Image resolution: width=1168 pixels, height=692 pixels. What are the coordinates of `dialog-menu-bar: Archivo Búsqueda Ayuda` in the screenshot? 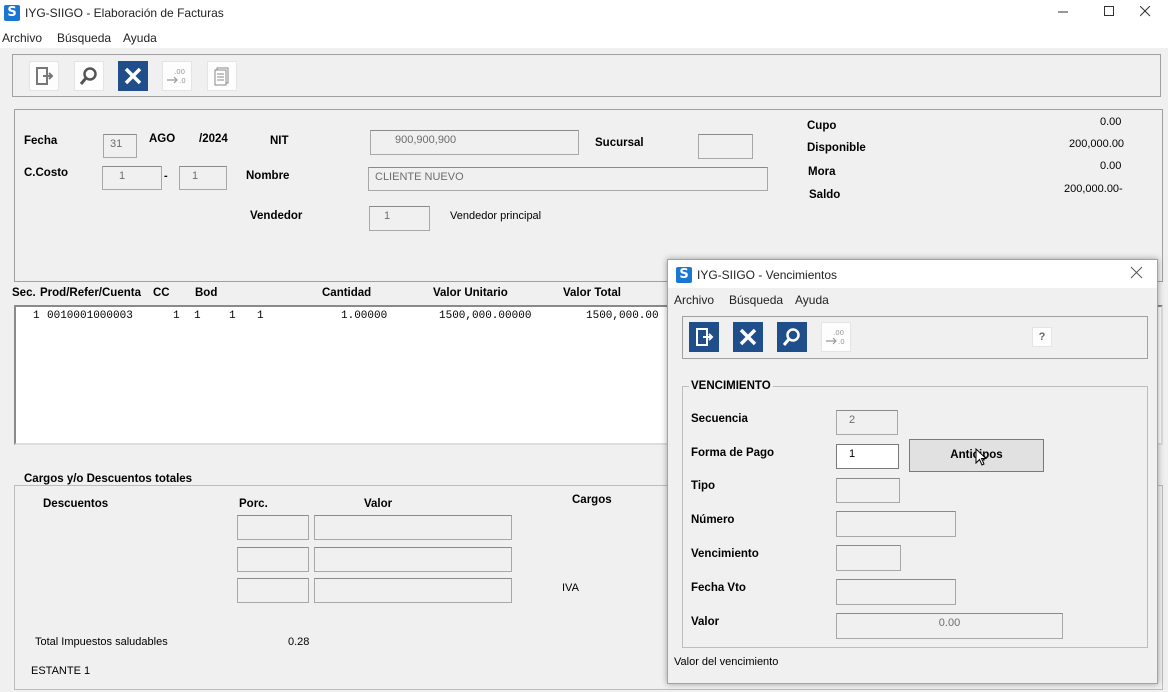 It's located at (912, 299).